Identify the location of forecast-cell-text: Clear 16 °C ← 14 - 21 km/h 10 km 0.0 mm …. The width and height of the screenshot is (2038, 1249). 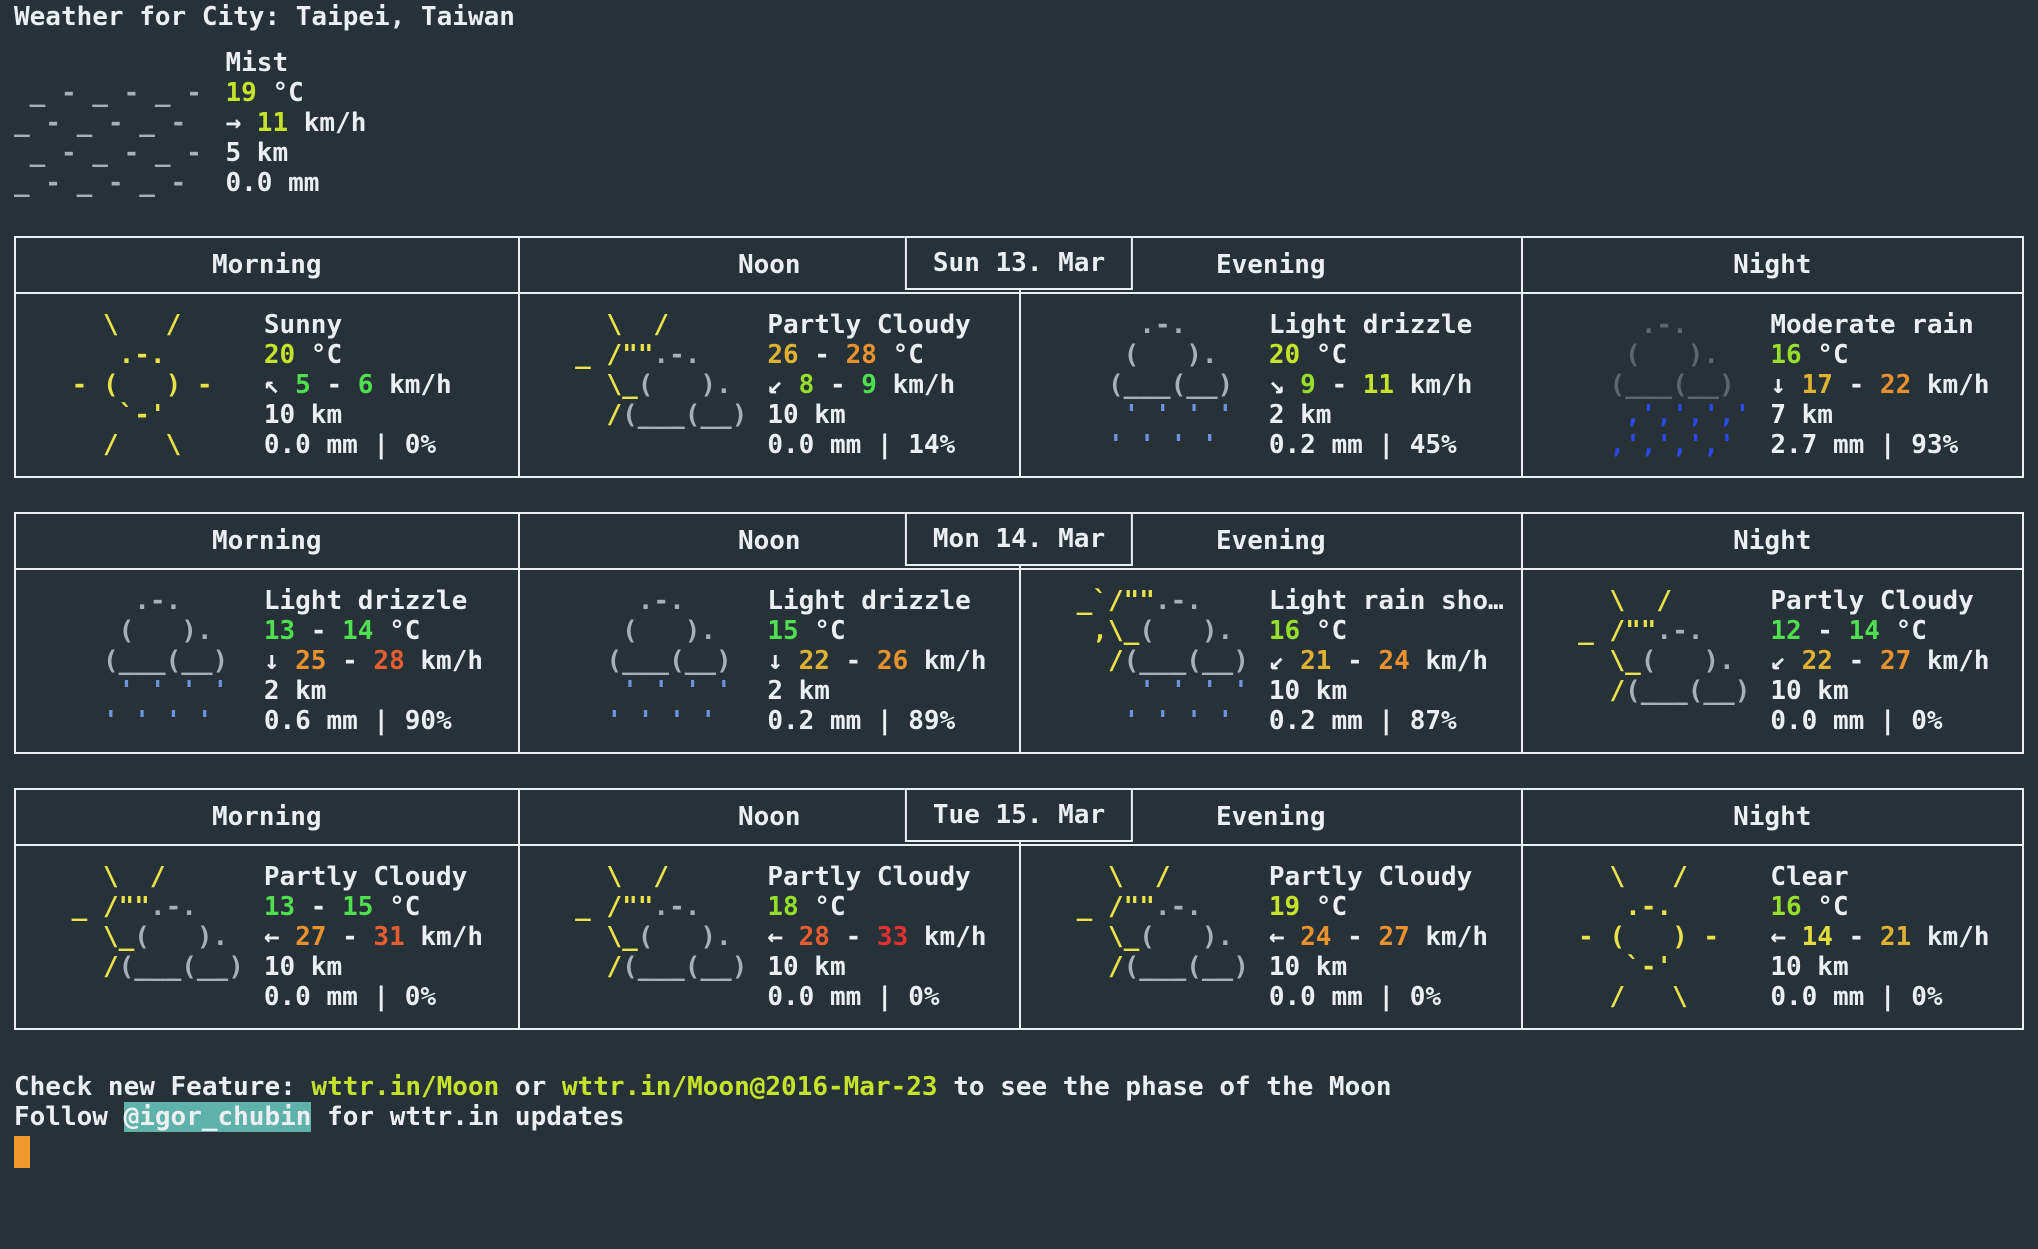
(1879, 937).